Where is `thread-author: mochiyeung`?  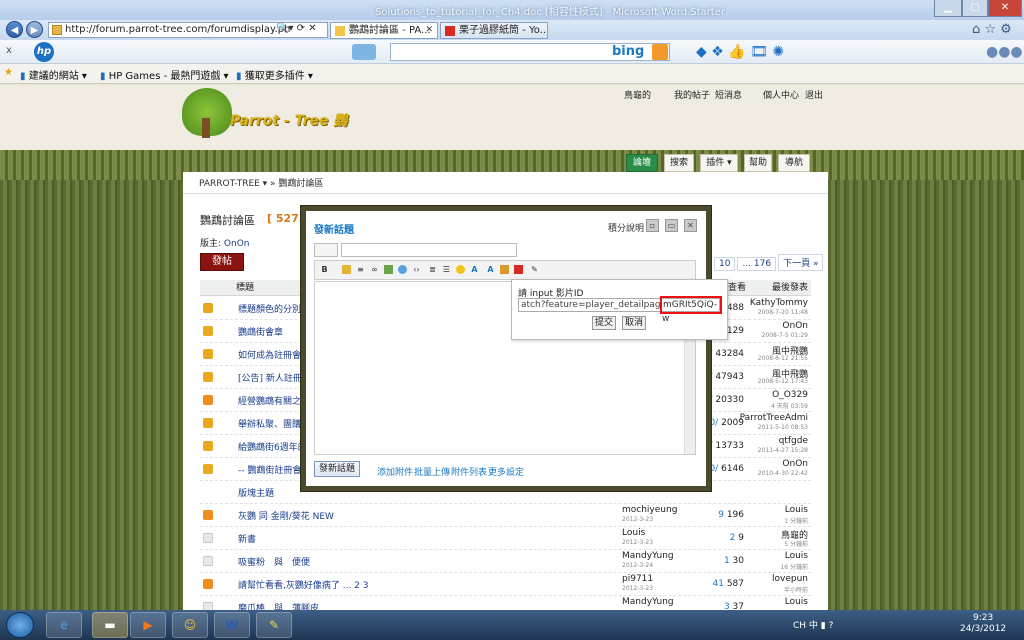 thread-author: mochiyeung is located at coordinates (649, 510).